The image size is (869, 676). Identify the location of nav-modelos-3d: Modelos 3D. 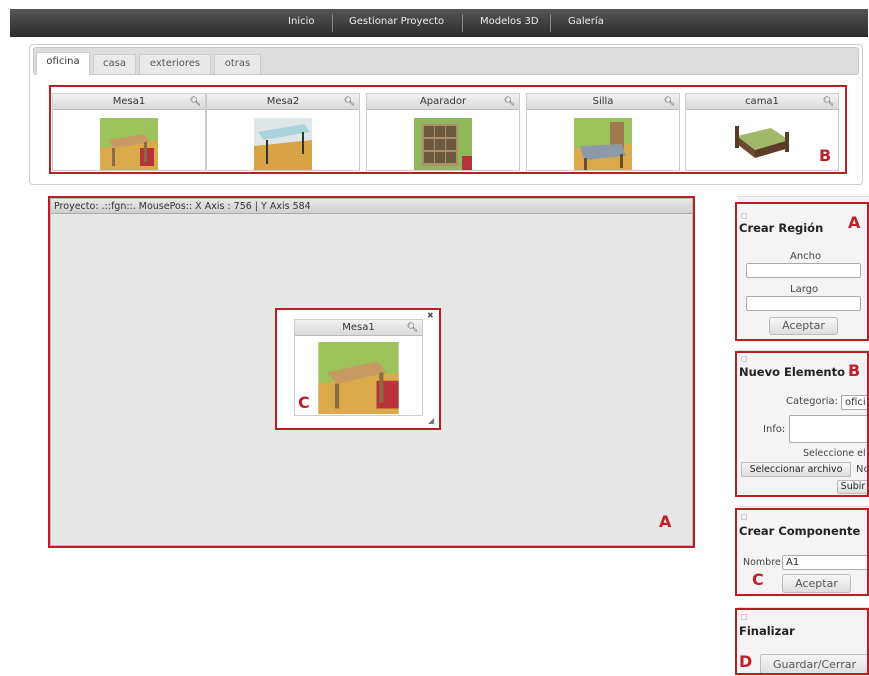
(509, 21).